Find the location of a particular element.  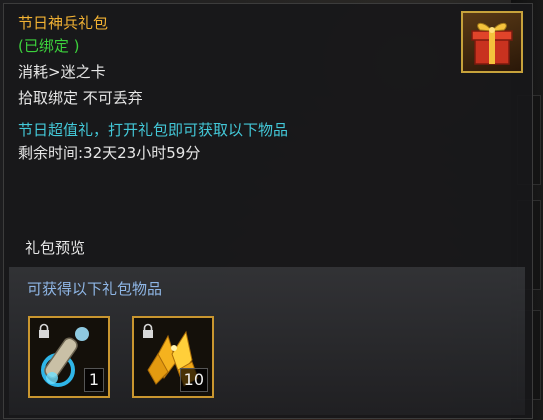

consume-text: 消耗>迷之卡 is located at coordinates (62, 72).